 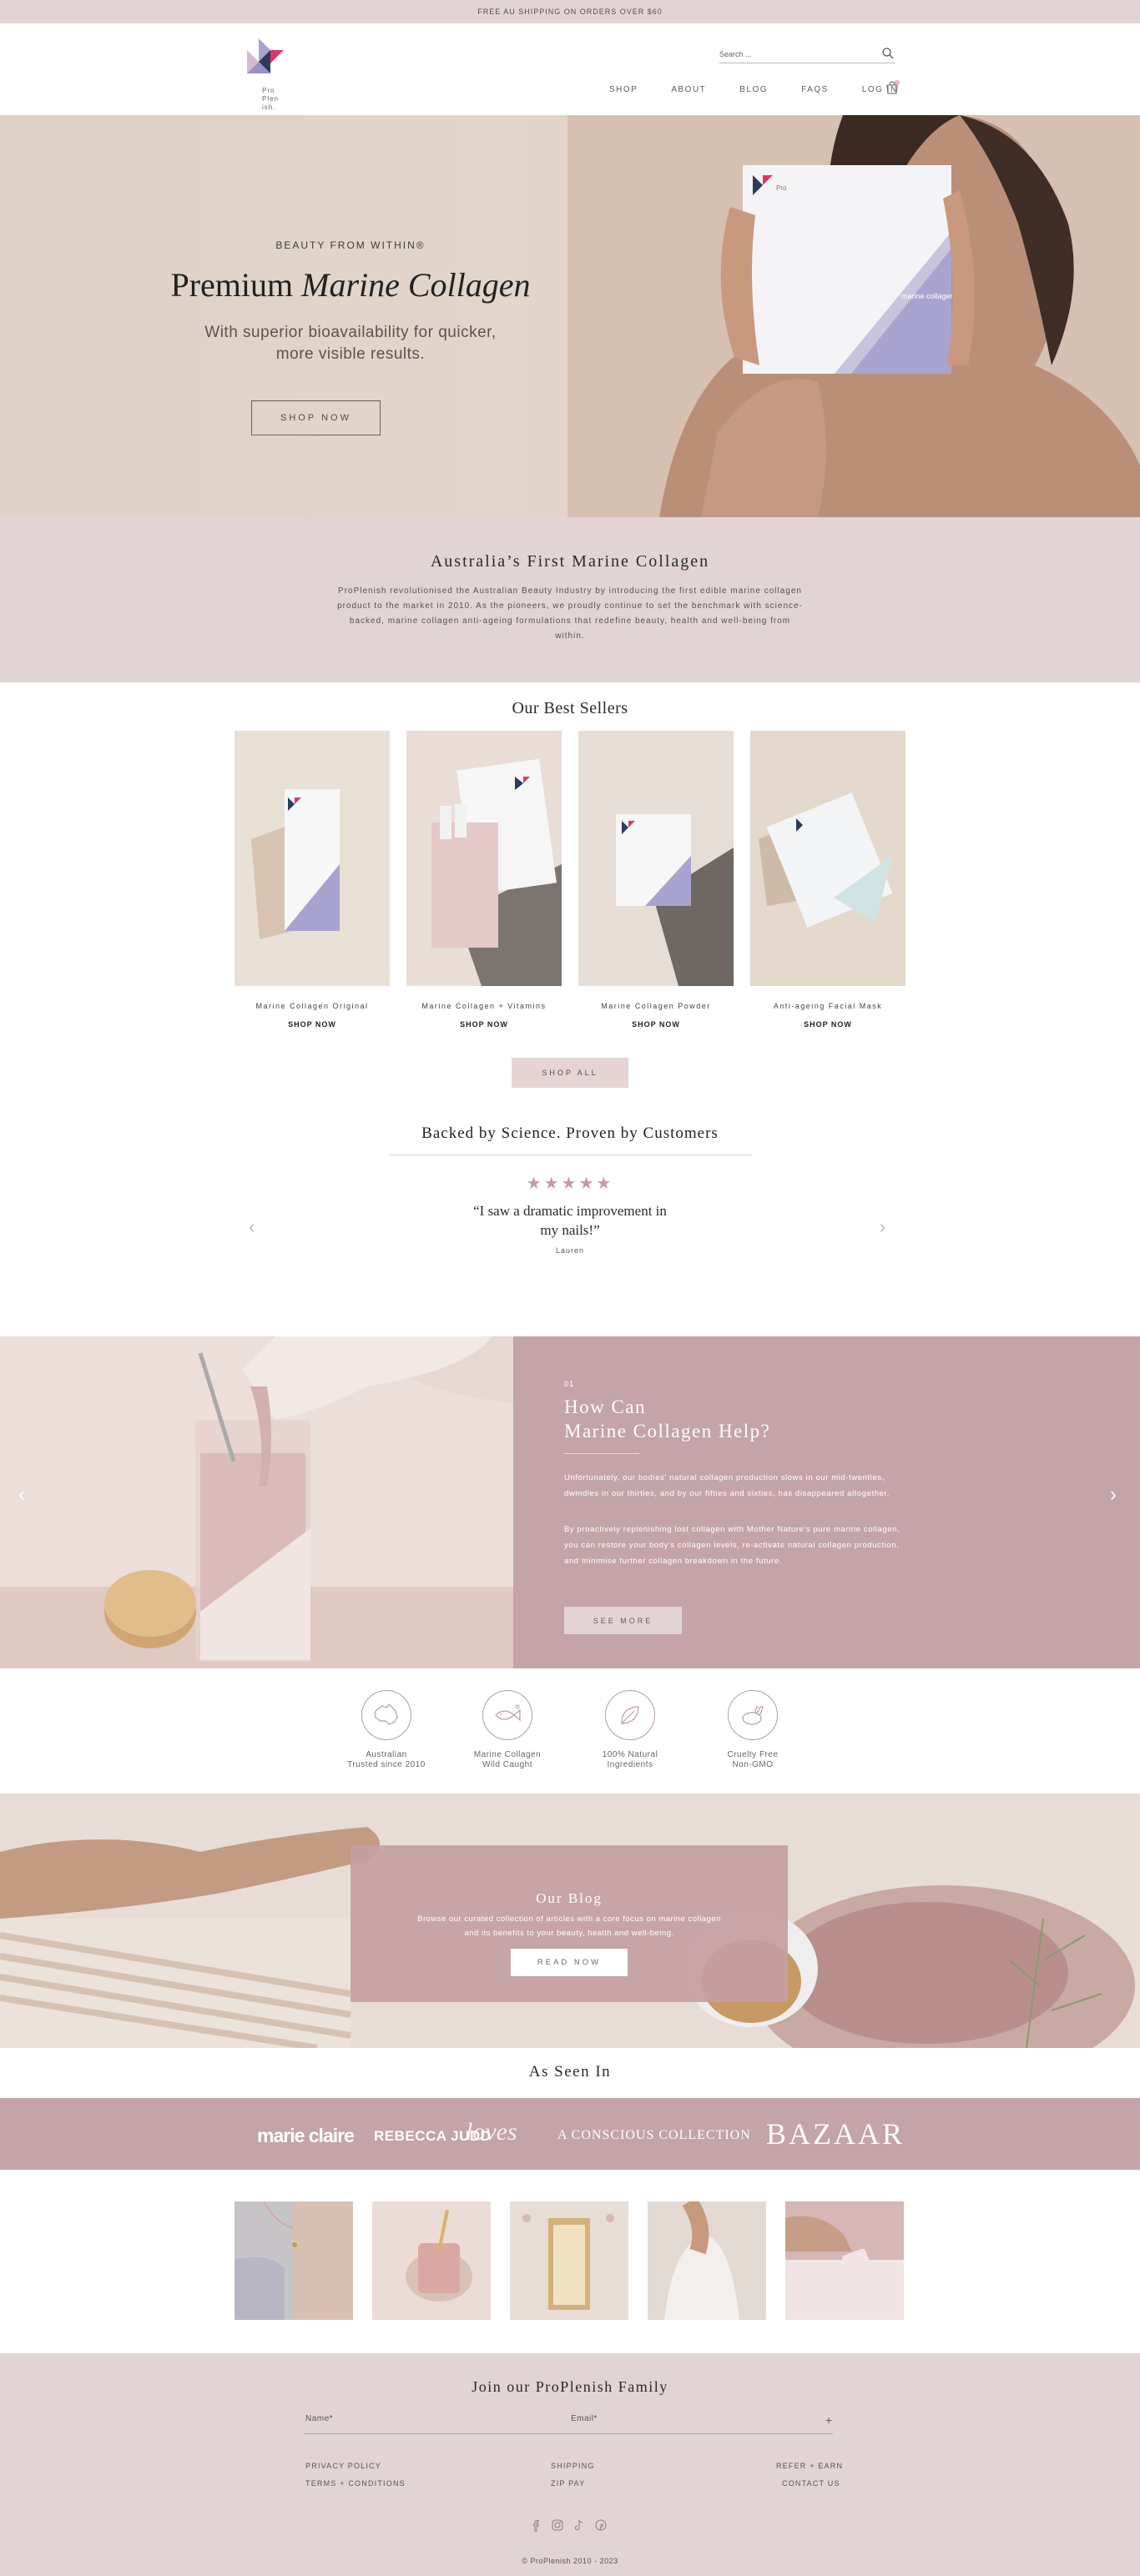 I want to click on feature-cruelty-free: Cruelty Free Non-GMO, so click(x=753, y=1730).